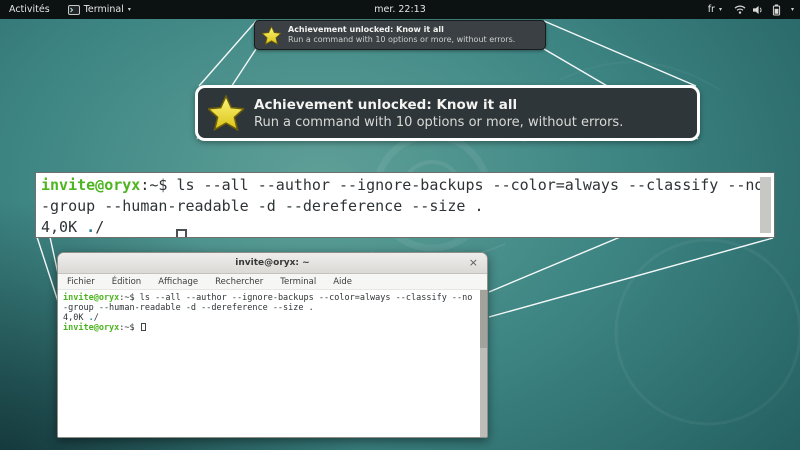 The image size is (800, 450). Describe the element at coordinates (397, 227) in the screenshot. I see `zoom-output-line: 4,0K ./` at that location.